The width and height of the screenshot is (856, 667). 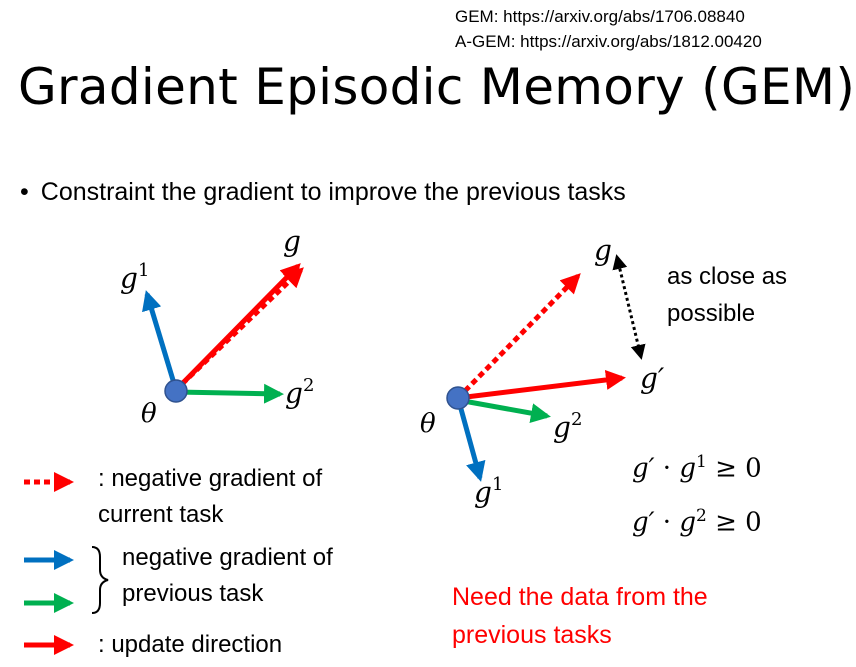 I want to click on eq2-g: g, so click(x=687, y=522).